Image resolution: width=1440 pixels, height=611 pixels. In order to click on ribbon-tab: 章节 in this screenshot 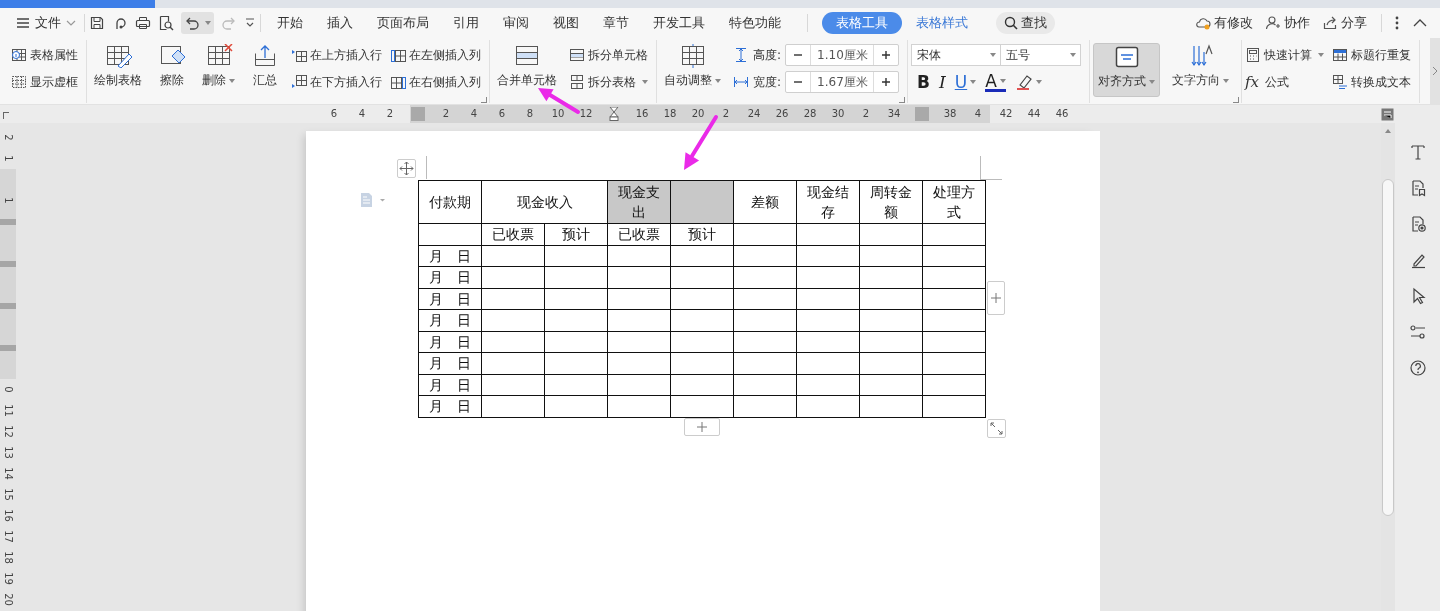, I will do `click(616, 23)`.